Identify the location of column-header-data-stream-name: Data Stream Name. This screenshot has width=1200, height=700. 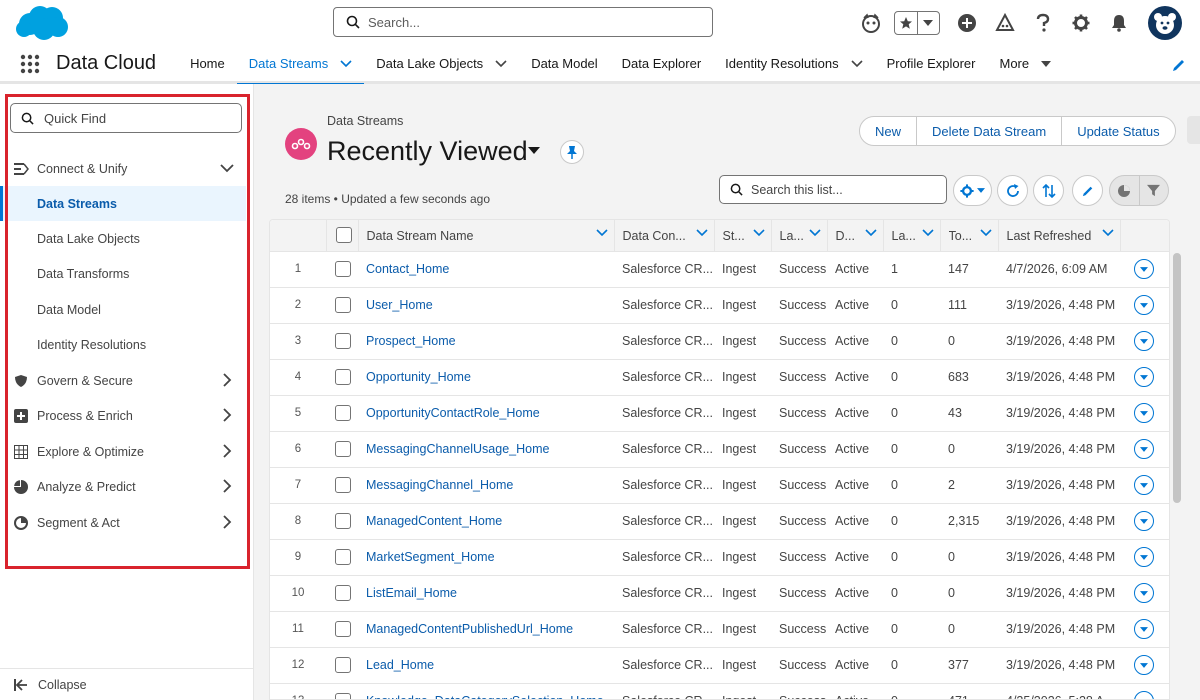
(486, 236).